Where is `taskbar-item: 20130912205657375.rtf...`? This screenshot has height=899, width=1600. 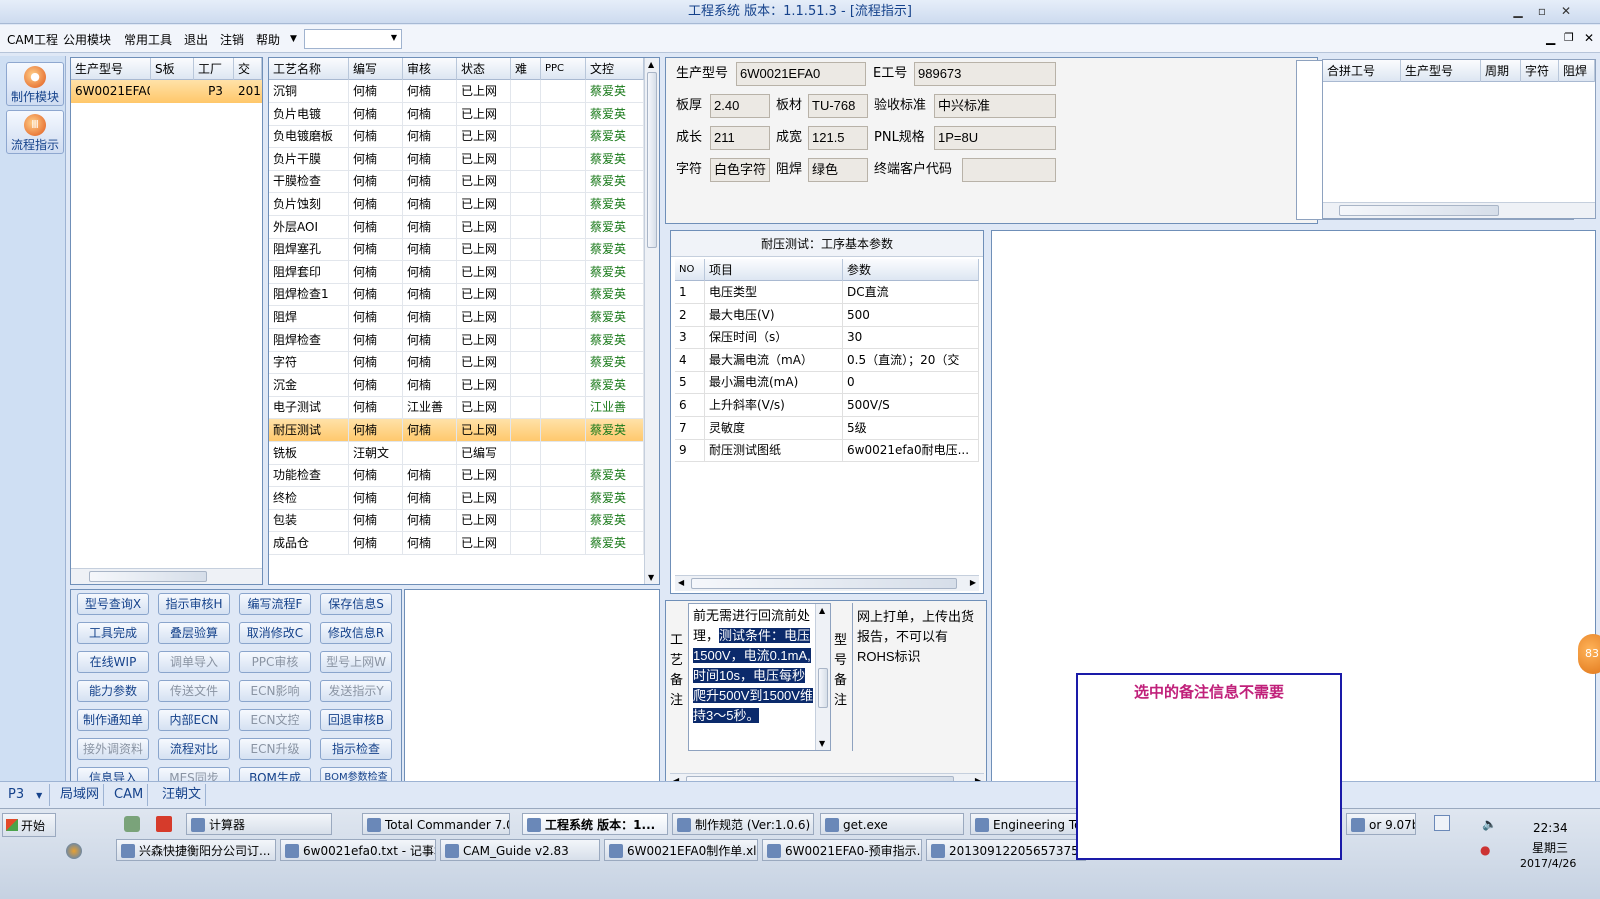
taskbar-item: 20130912205657375.rtf... is located at coordinates (1006, 850).